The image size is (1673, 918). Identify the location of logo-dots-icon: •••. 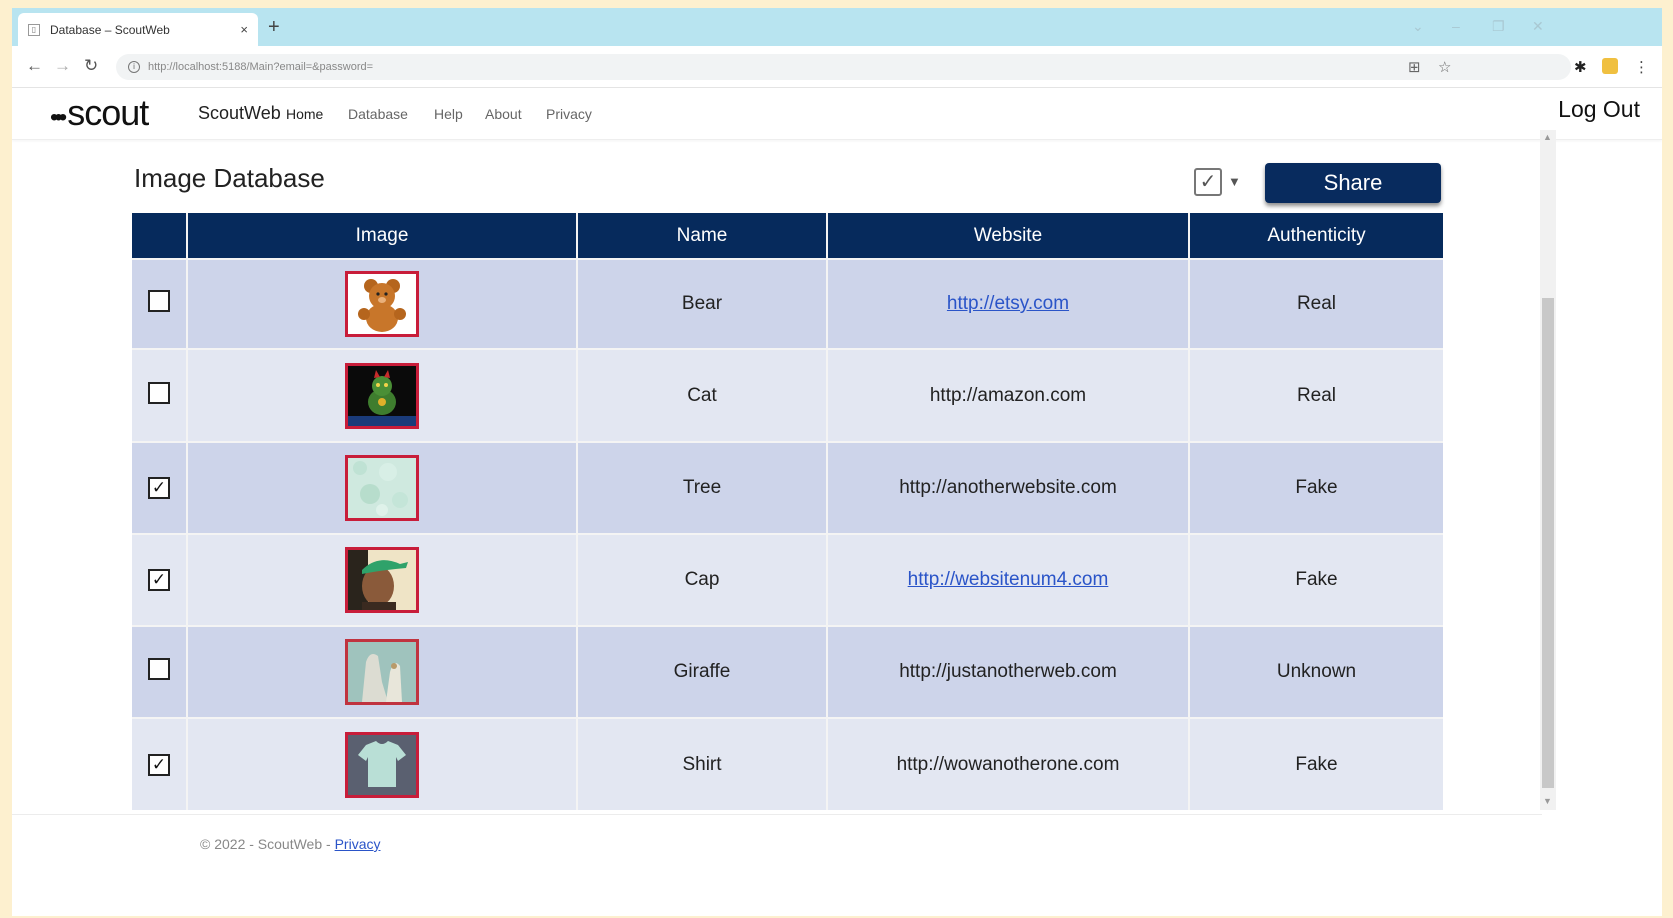
(58, 117).